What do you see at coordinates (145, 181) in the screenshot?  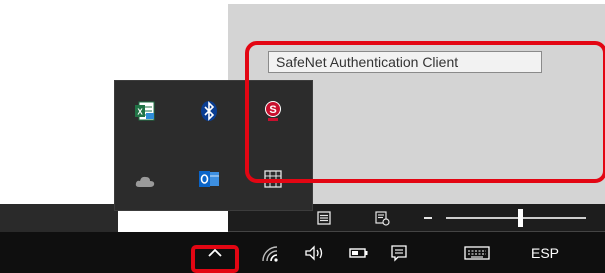 I see `onedrive-icon` at bounding box center [145, 181].